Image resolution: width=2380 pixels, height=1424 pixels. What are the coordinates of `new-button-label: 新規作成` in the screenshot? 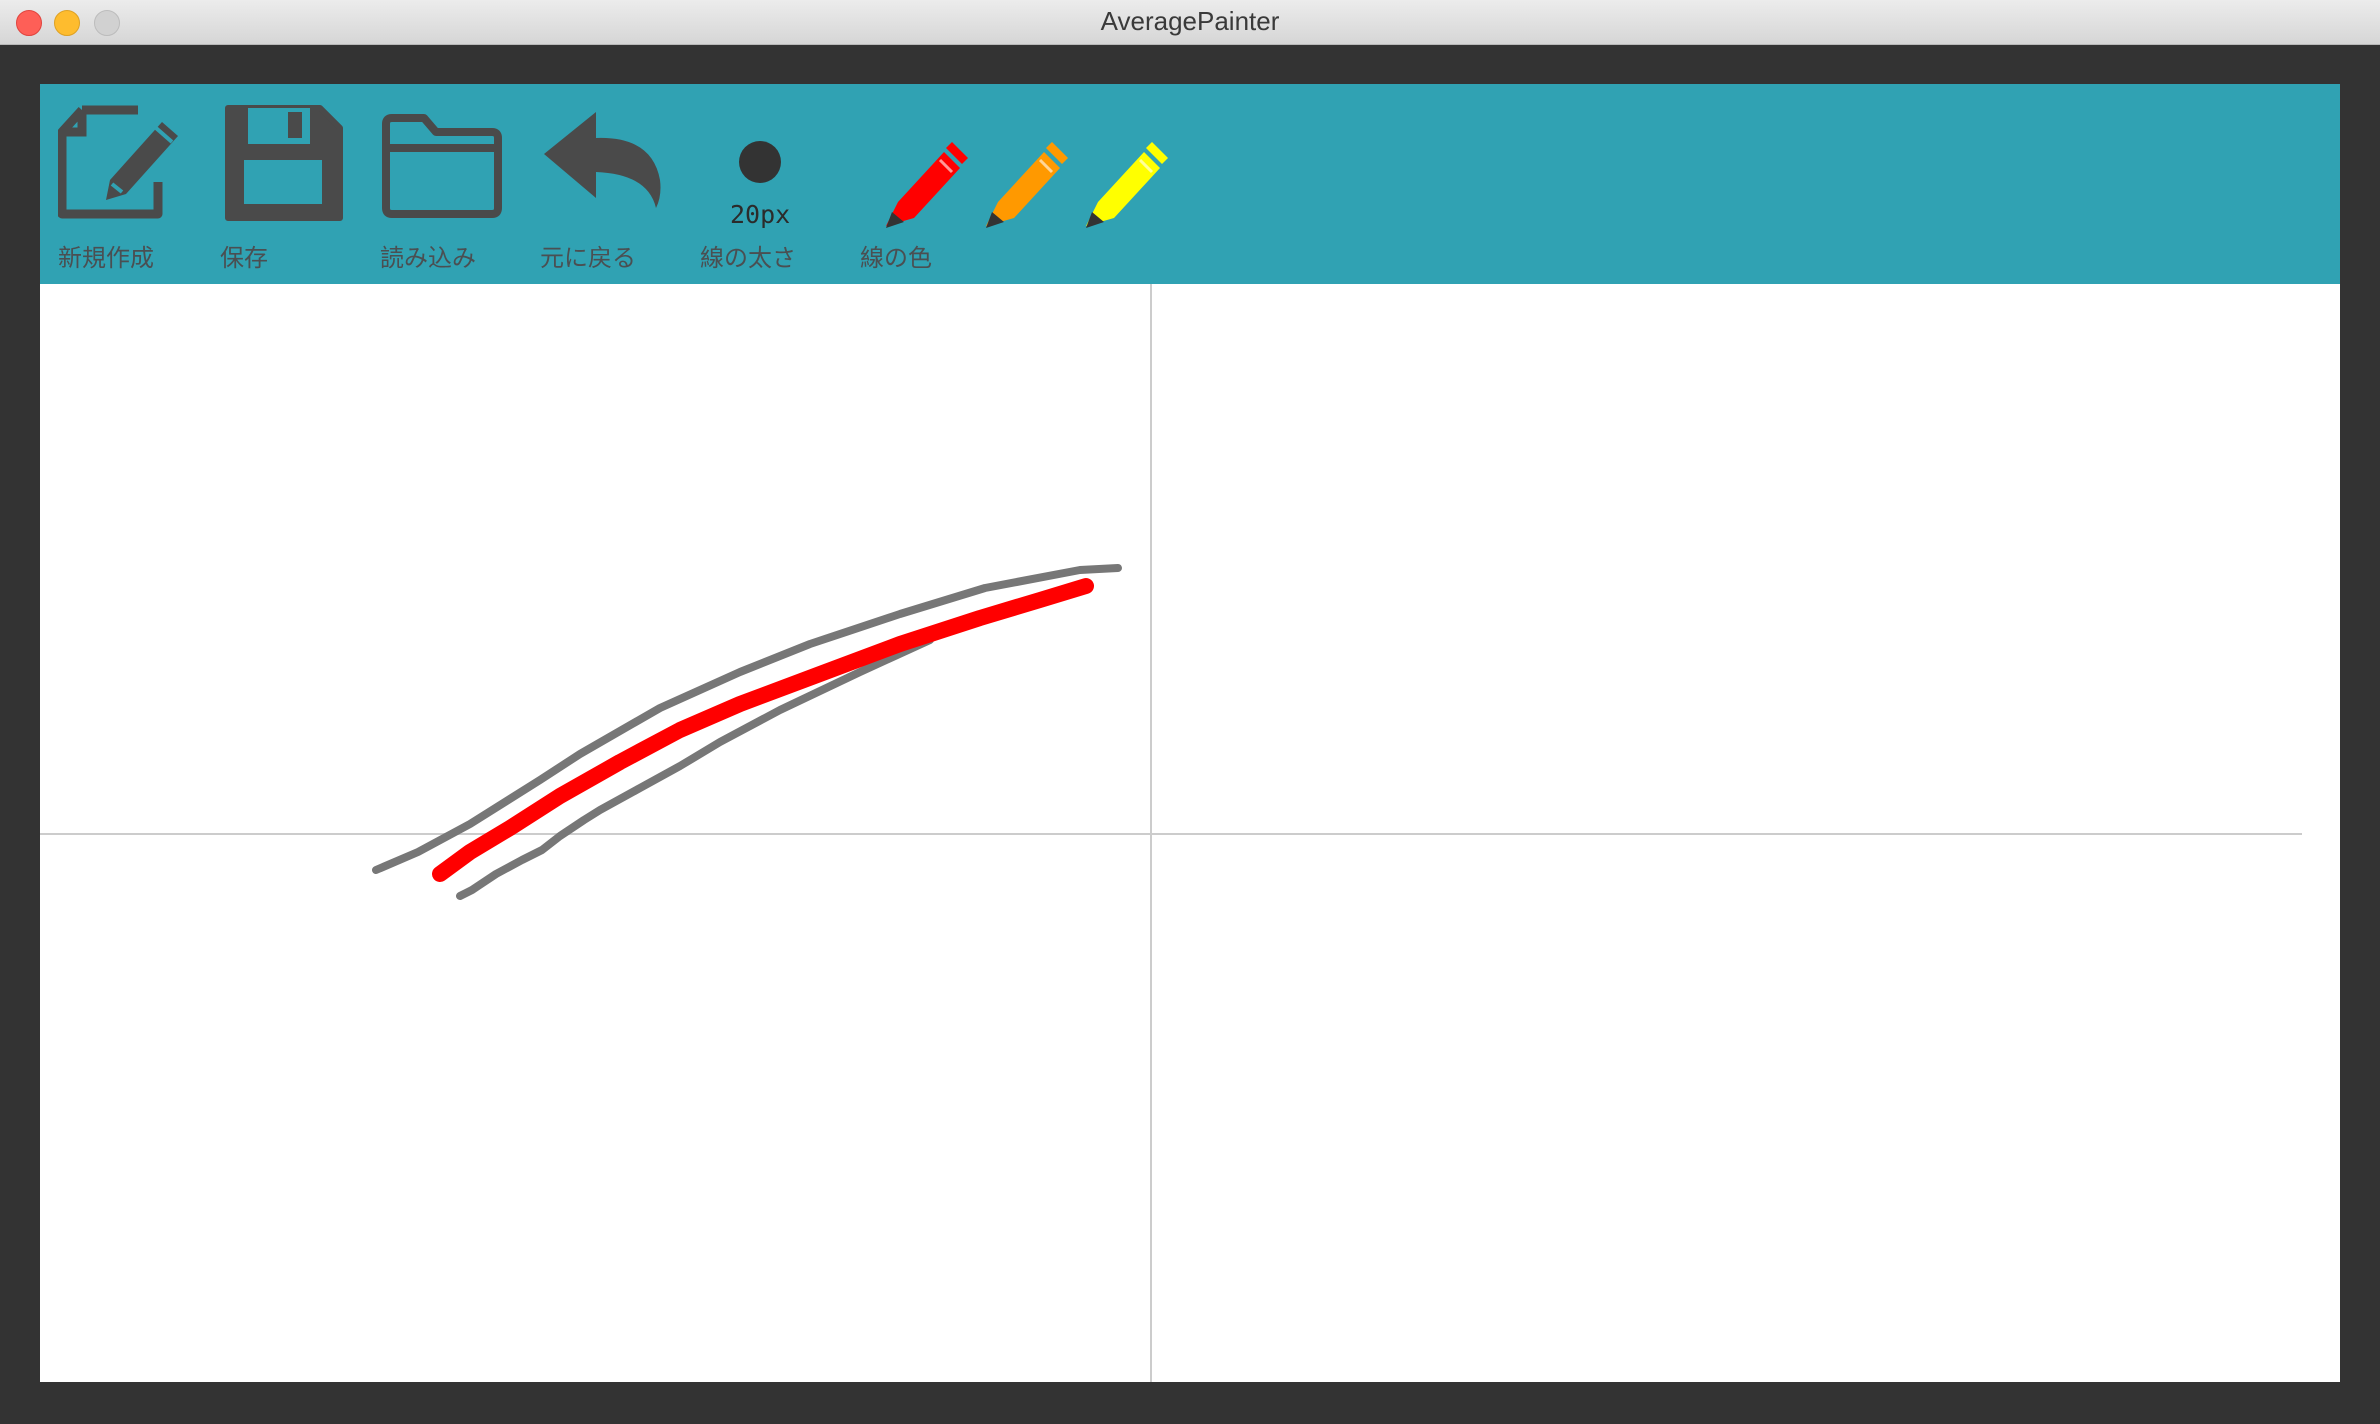 It's located at (106, 258).